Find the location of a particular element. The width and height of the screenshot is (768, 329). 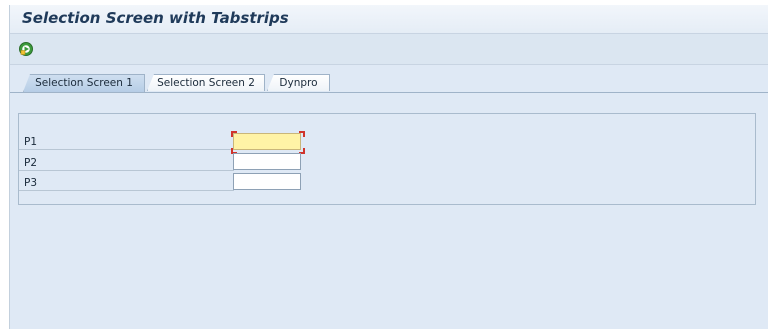

tab-label: Dynpro is located at coordinates (298, 83).